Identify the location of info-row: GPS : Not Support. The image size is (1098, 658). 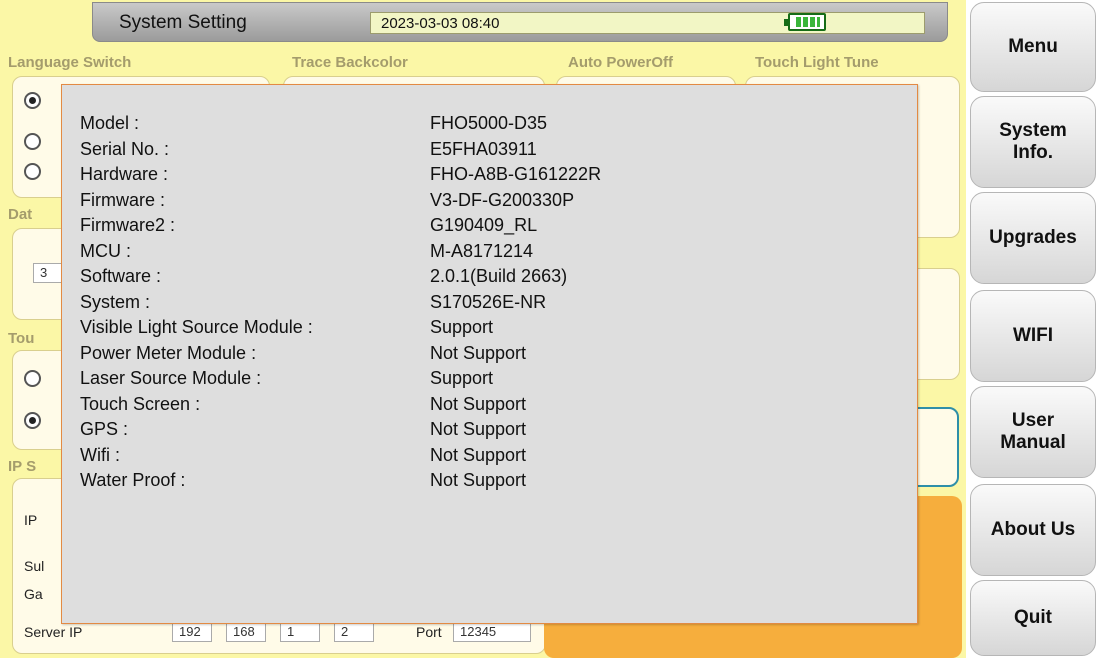
(480, 431).